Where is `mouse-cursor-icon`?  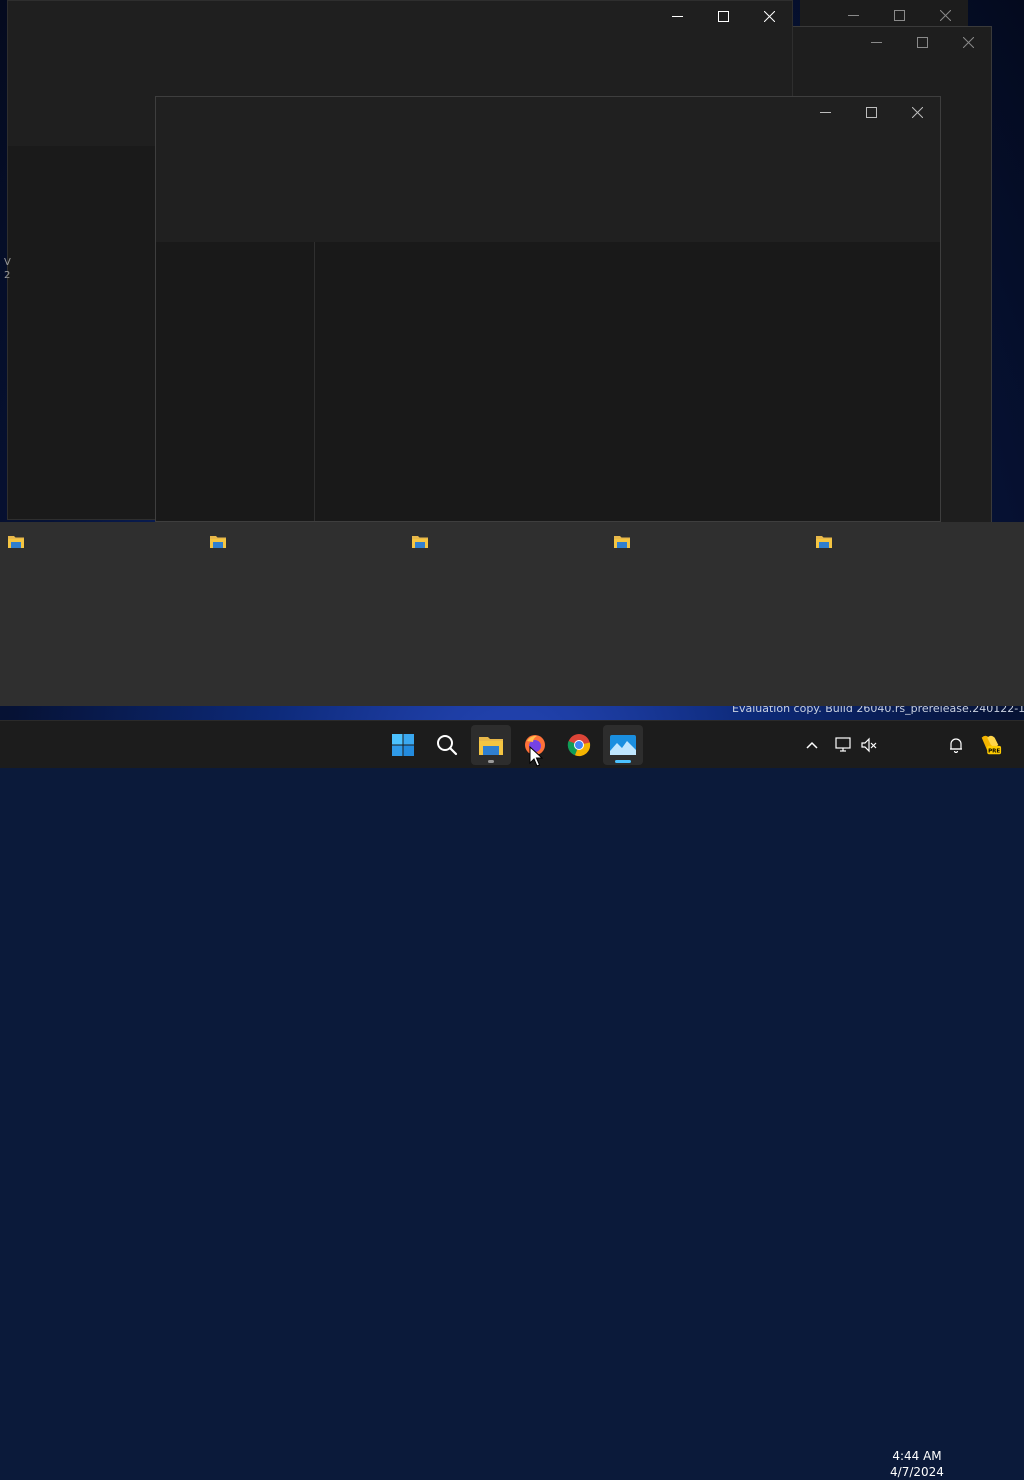
mouse-cursor-icon is located at coordinates (536, 756).